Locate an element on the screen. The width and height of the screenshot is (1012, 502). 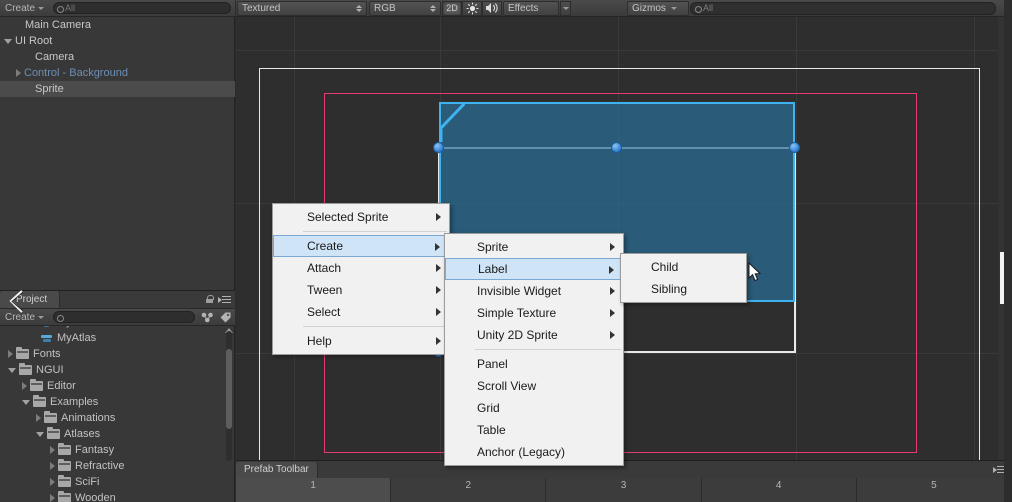
project-row: Fonts is located at coordinates (117, 354).